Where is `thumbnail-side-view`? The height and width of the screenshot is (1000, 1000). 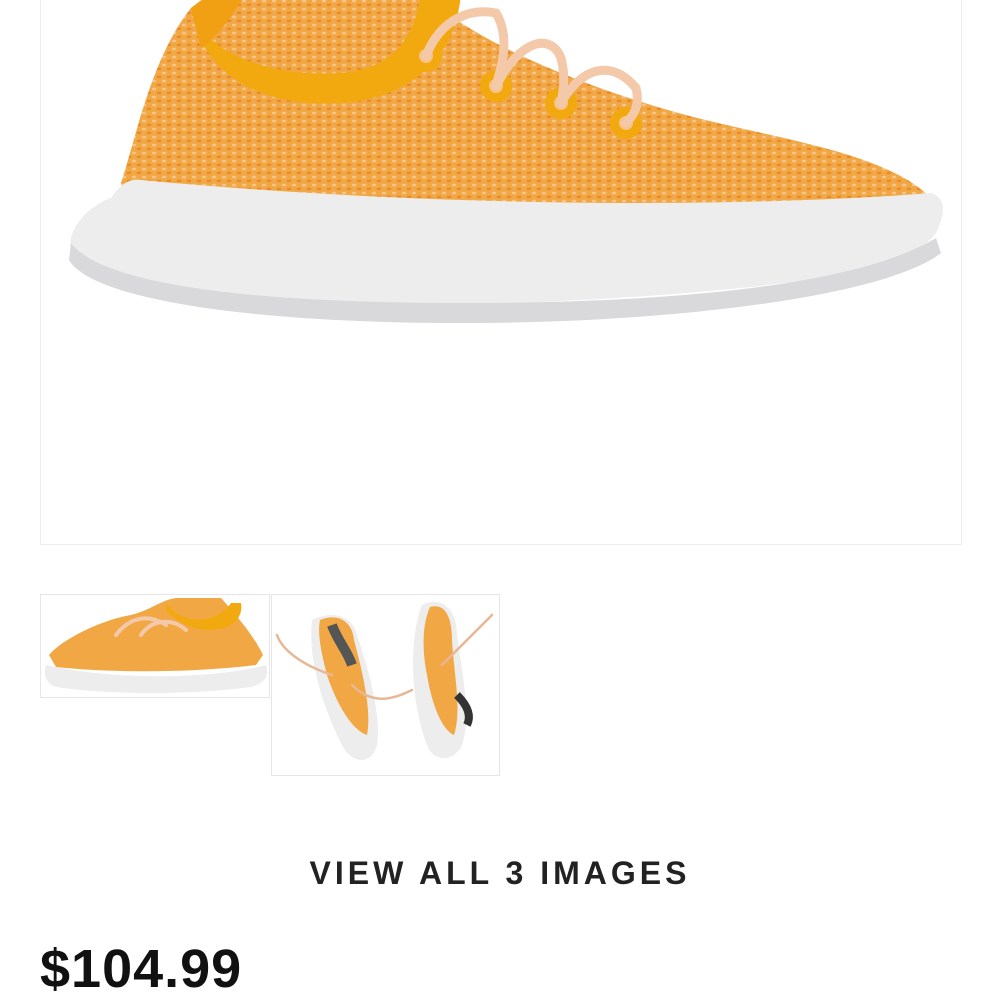
thumbnail-side-view is located at coordinates (155, 646).